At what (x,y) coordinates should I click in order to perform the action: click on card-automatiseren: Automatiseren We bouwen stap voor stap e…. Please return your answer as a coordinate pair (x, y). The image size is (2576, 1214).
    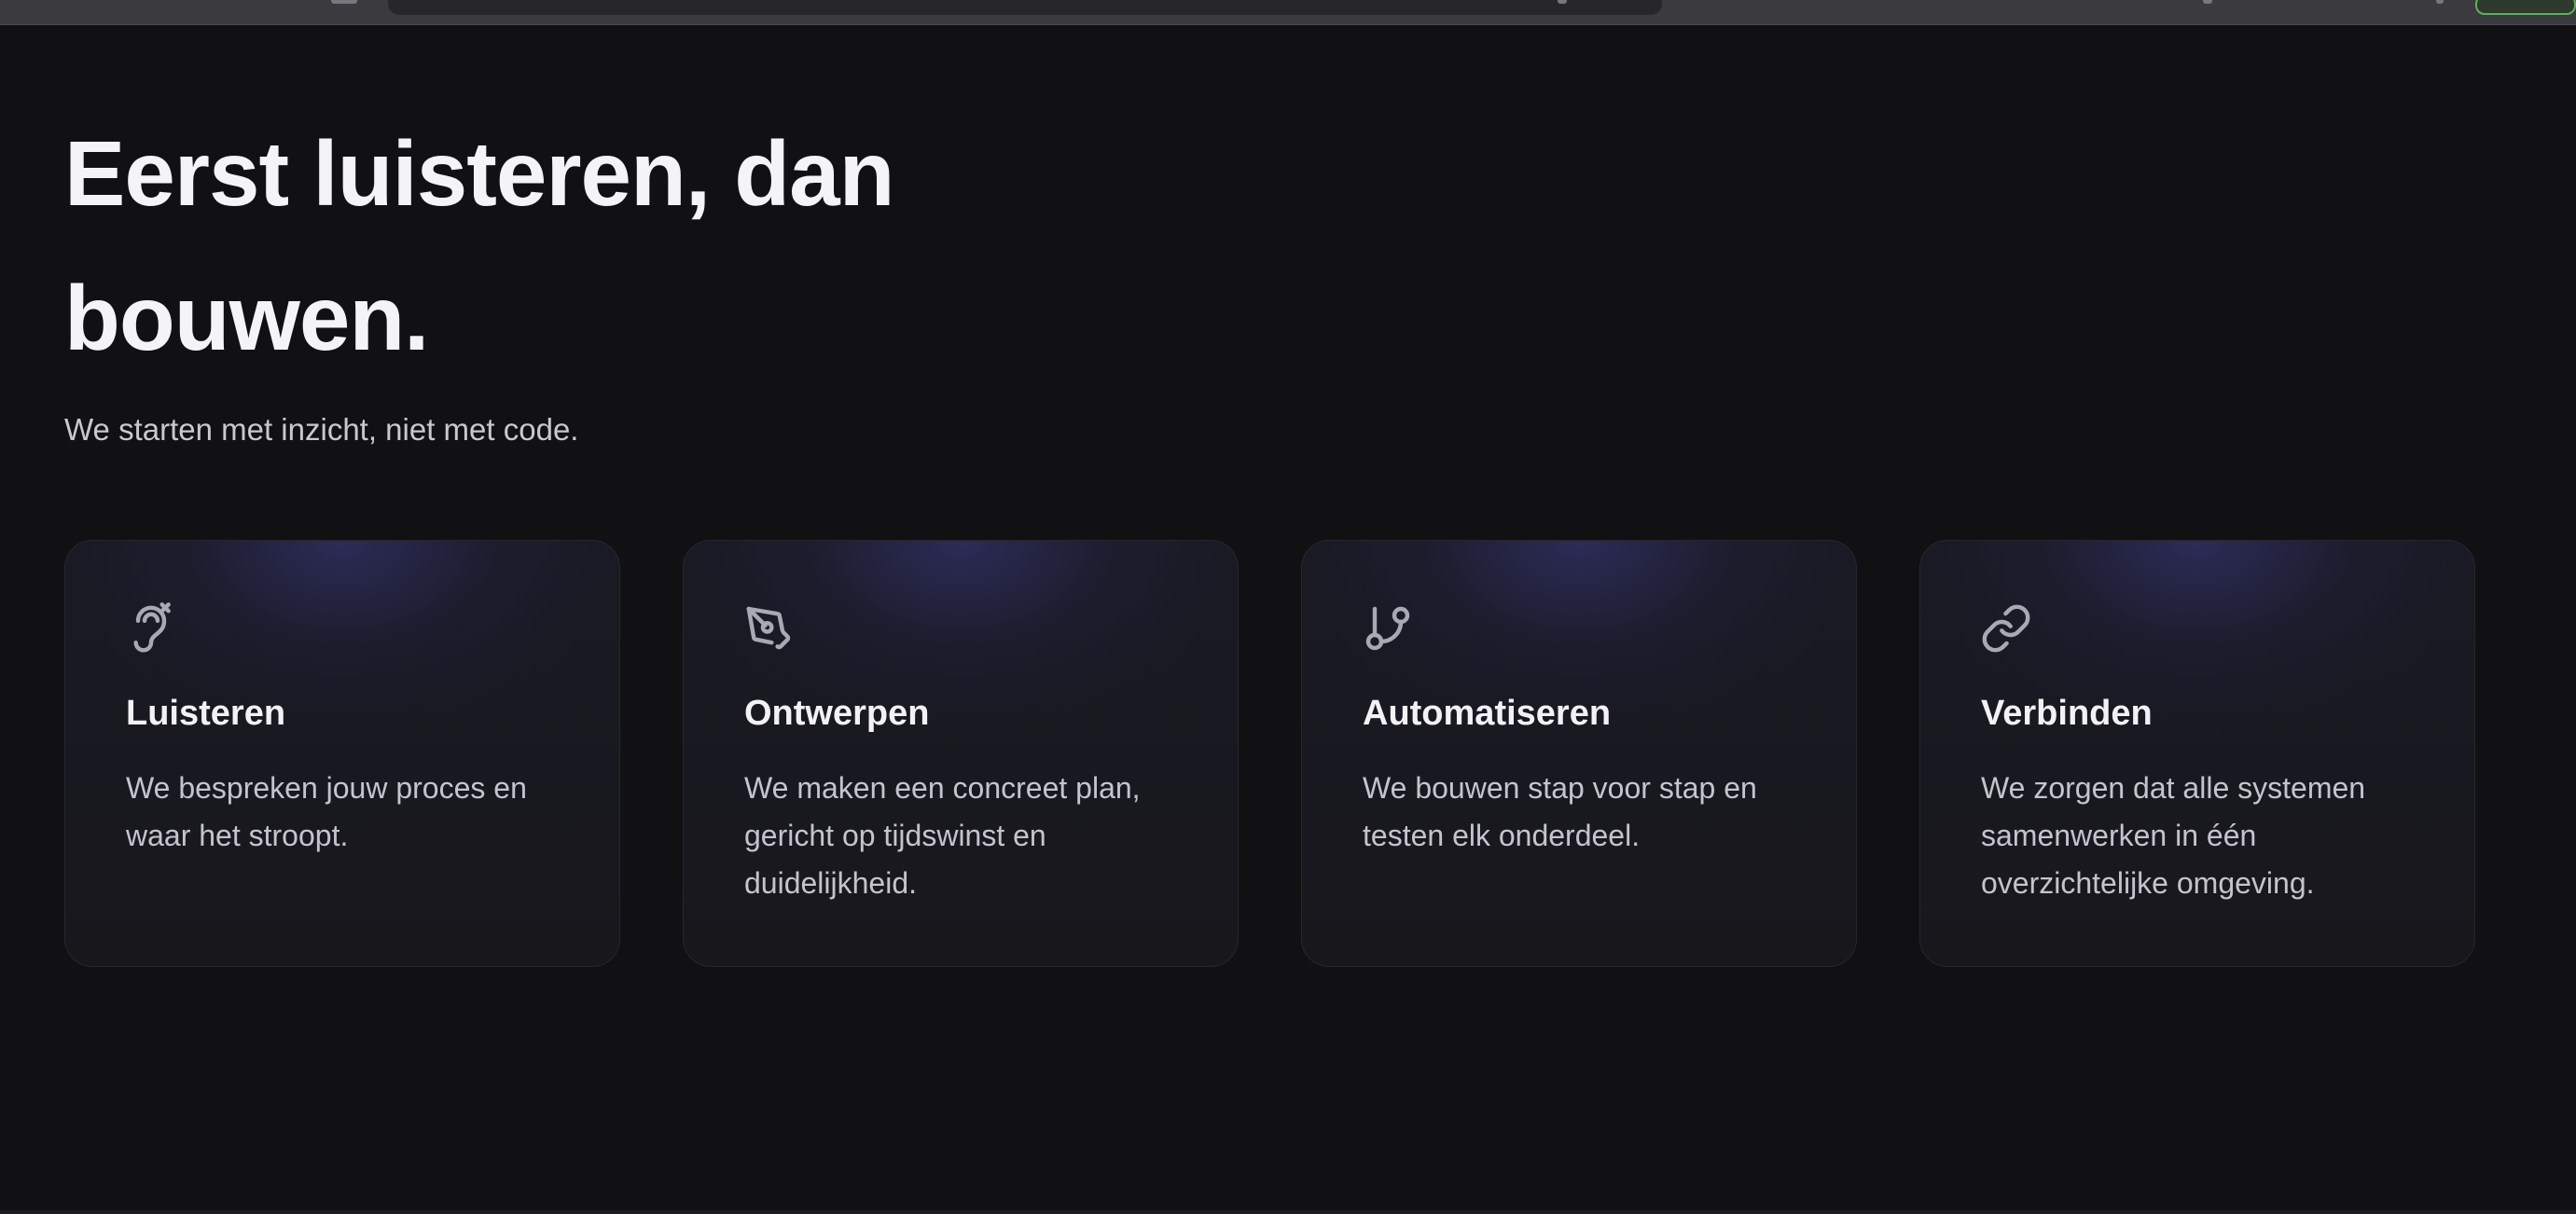
    Looking at the image, I should click on (1579, 754).